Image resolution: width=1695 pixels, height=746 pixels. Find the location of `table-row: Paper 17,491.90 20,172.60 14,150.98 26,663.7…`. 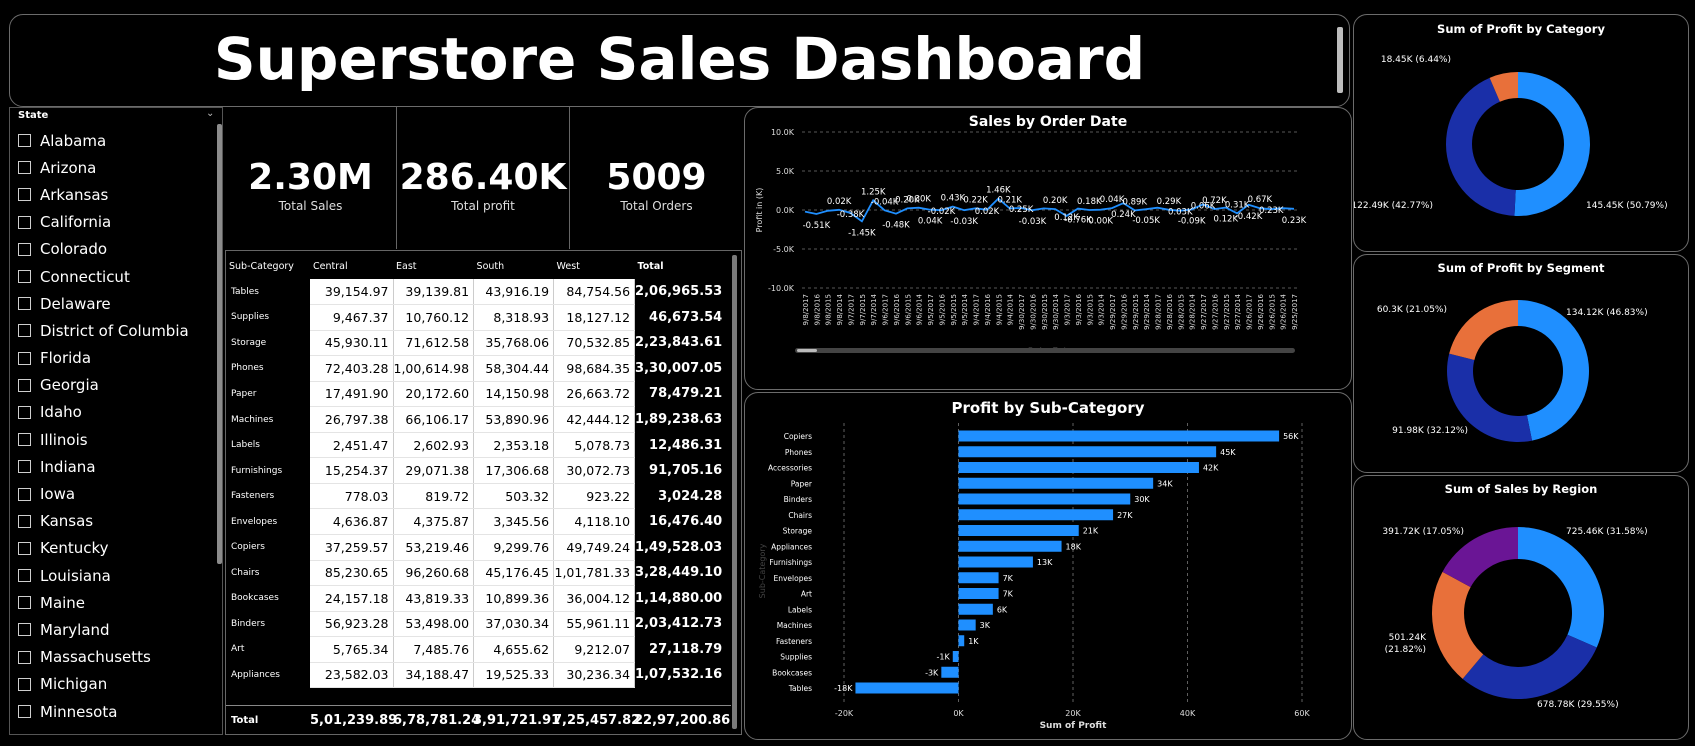

table-row: Paper 17,491.90 20,172.60 14,150.98 26,663.7… is located at coordinates (477, 394).